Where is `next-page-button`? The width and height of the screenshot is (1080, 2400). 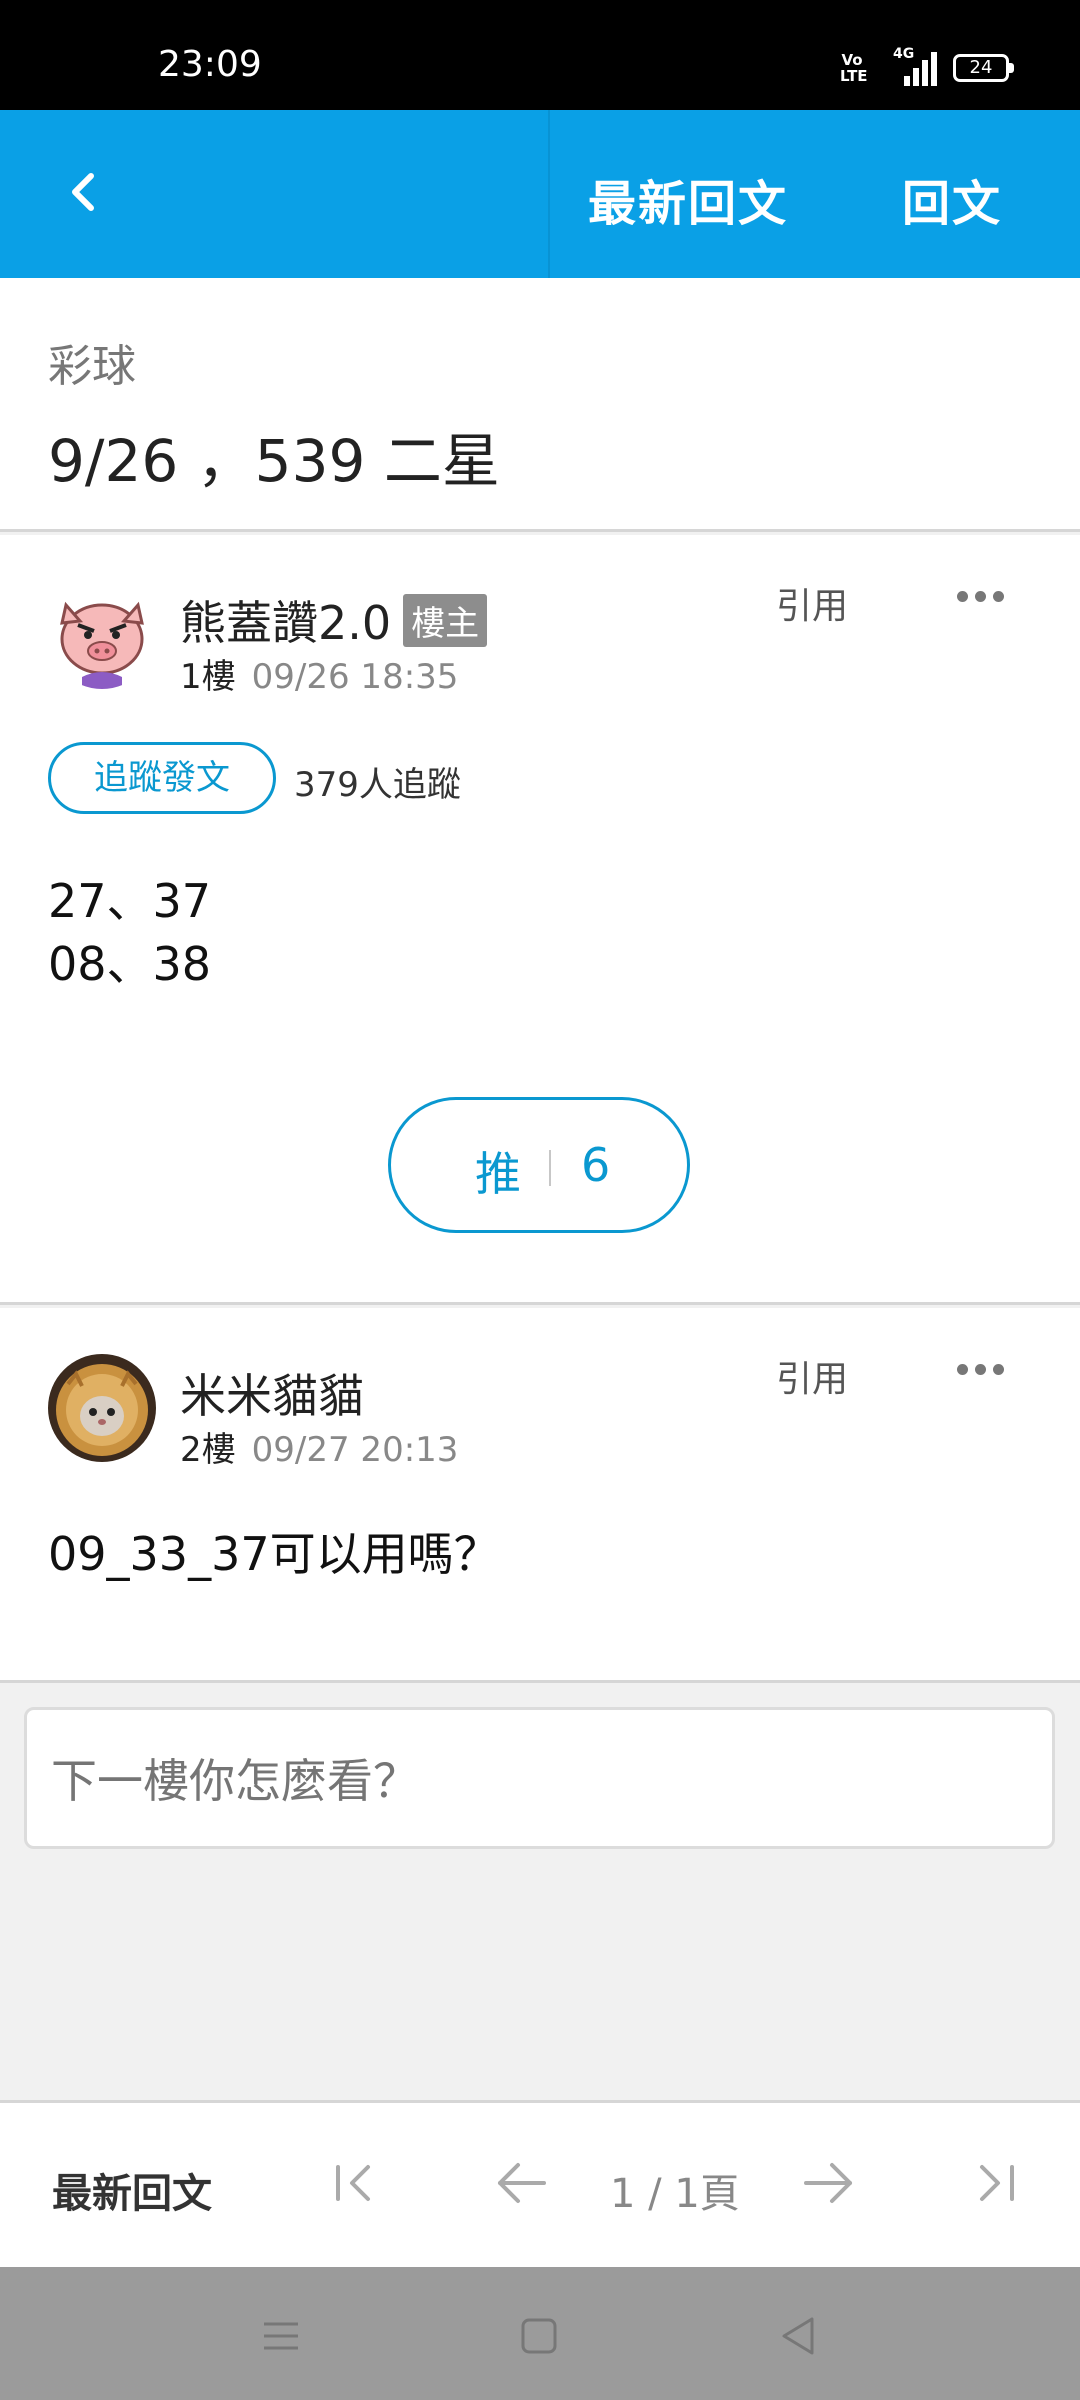 next-page-button is located at coordinates (828, 2183).